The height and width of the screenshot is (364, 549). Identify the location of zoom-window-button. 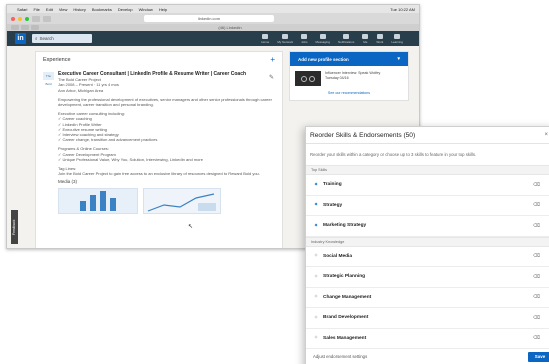
(27, 18).